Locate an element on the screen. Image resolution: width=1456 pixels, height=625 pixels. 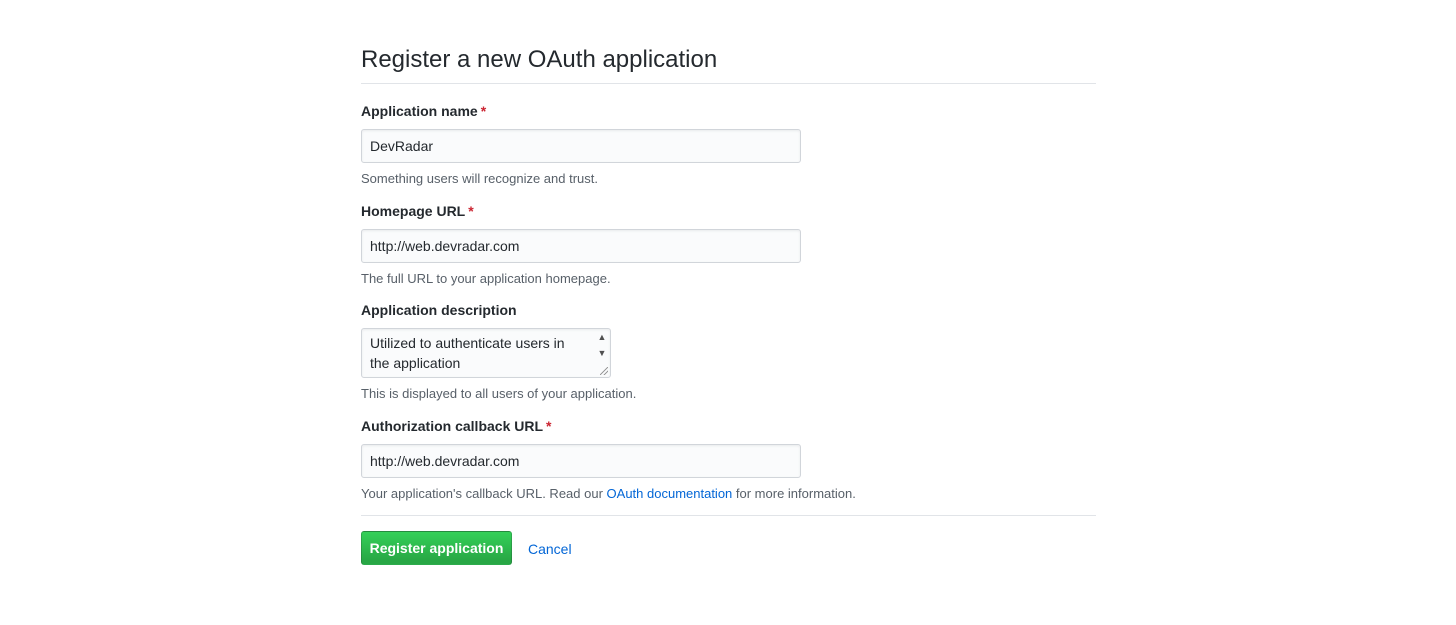
page-title: Register a new OAuth application is located at coordinates (728, 42).